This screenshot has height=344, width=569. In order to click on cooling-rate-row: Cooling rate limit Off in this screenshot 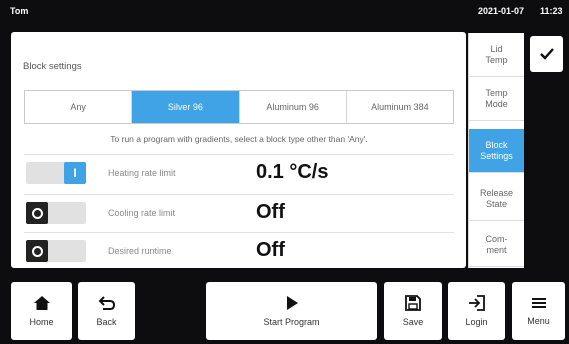, I will do `click(239, 212)`.